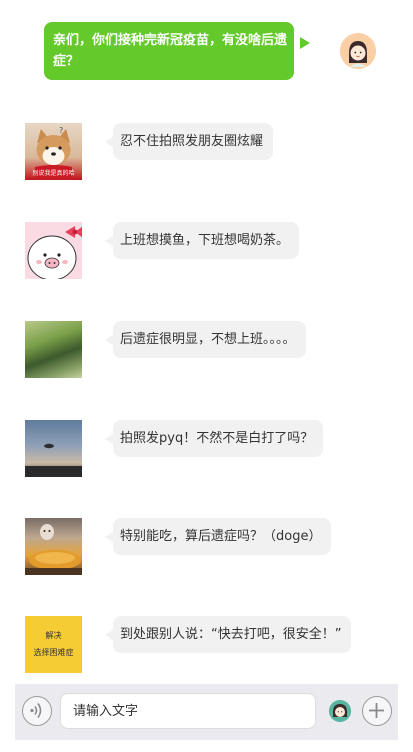 The height and width of the screenshot is (752, 413). I want to click on hotpot-icon, so click(53, 549).